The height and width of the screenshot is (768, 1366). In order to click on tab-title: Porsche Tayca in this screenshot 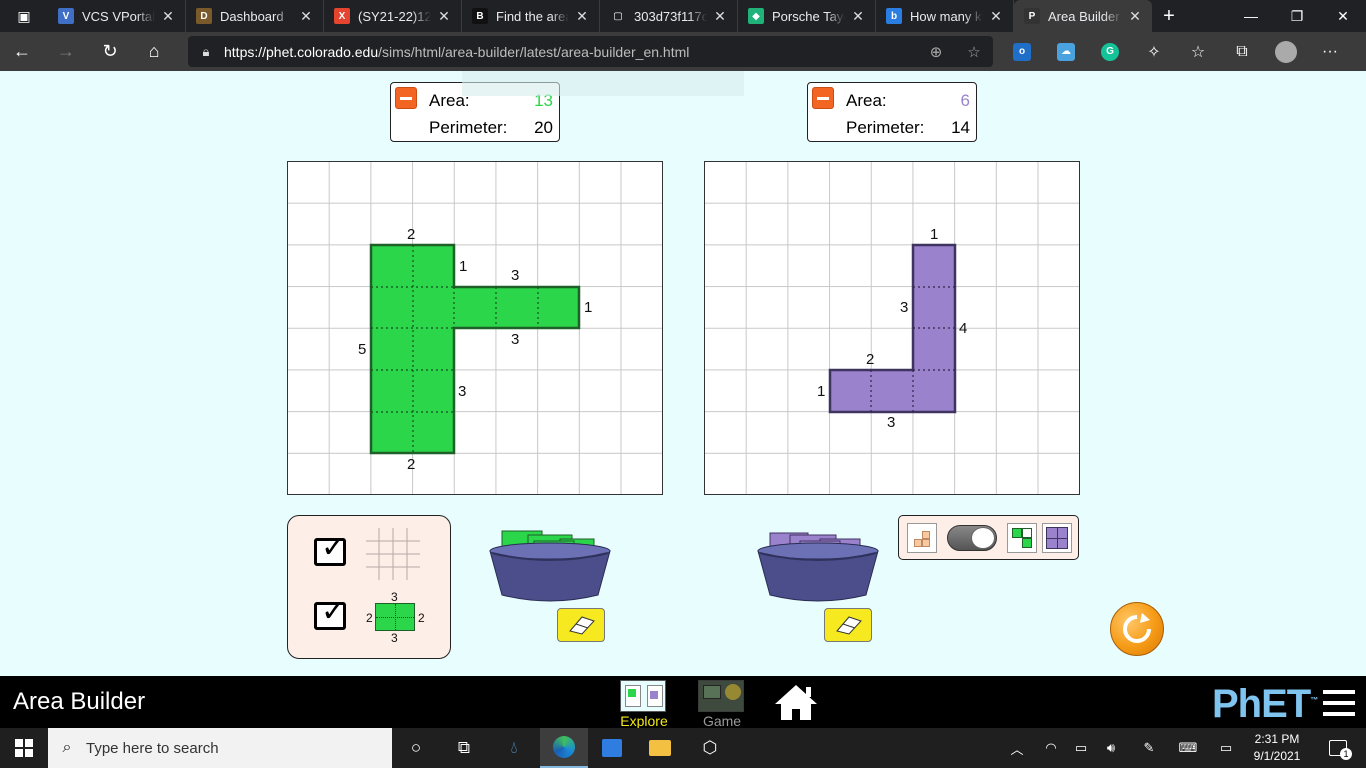, I will do `click(808, 16)`.